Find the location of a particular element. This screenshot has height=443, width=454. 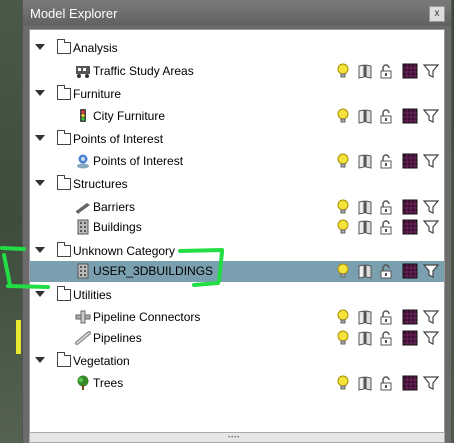

tree-item: Pipelines is located at coordinates (237, 338).